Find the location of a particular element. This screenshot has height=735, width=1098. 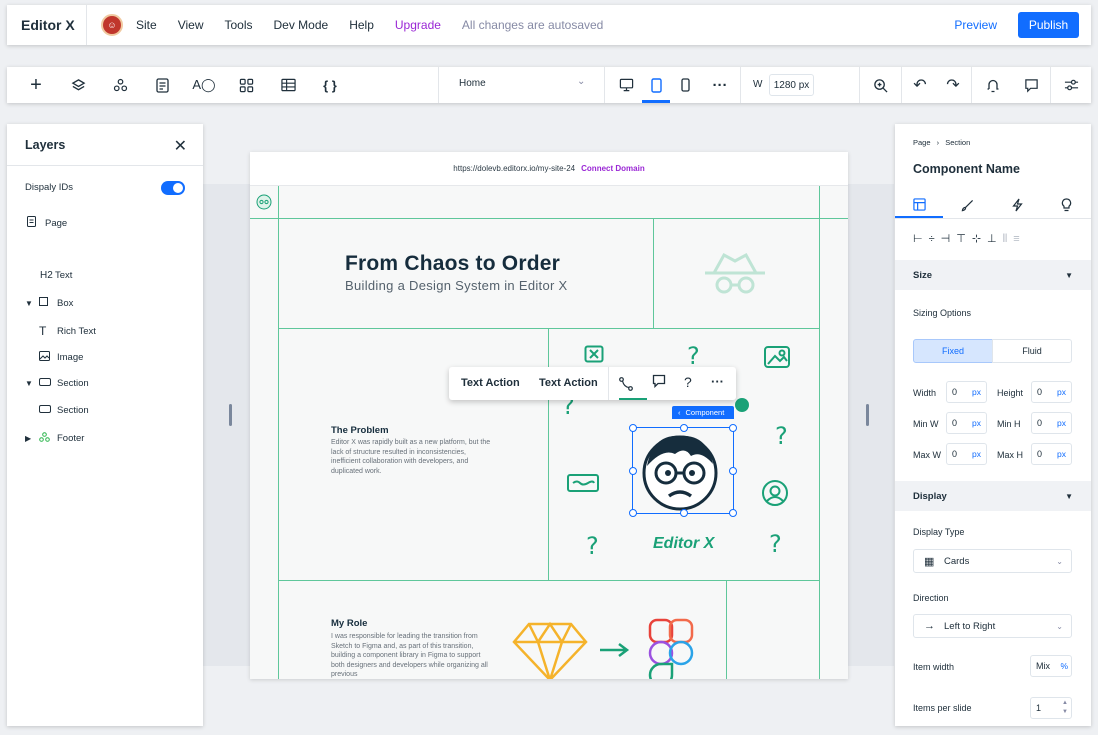

code-braces-icon: { } is located at coordinates (330, 85).